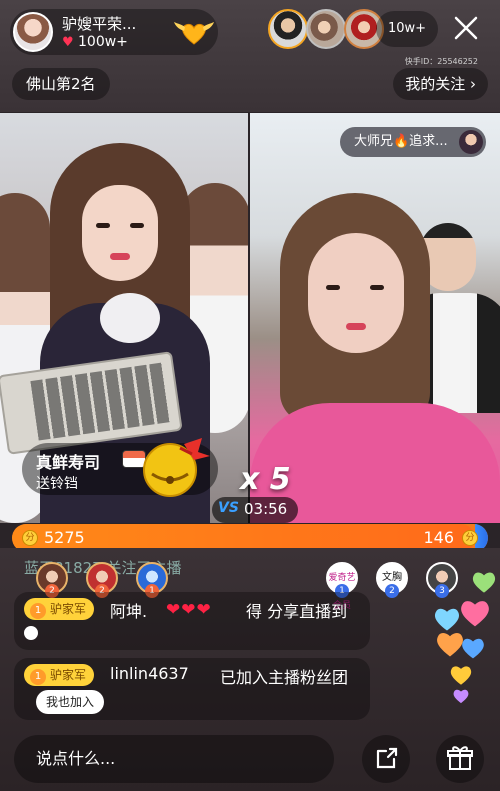 The image size is (500, 791). I want to click on penguin-icon, so click(31, 633).